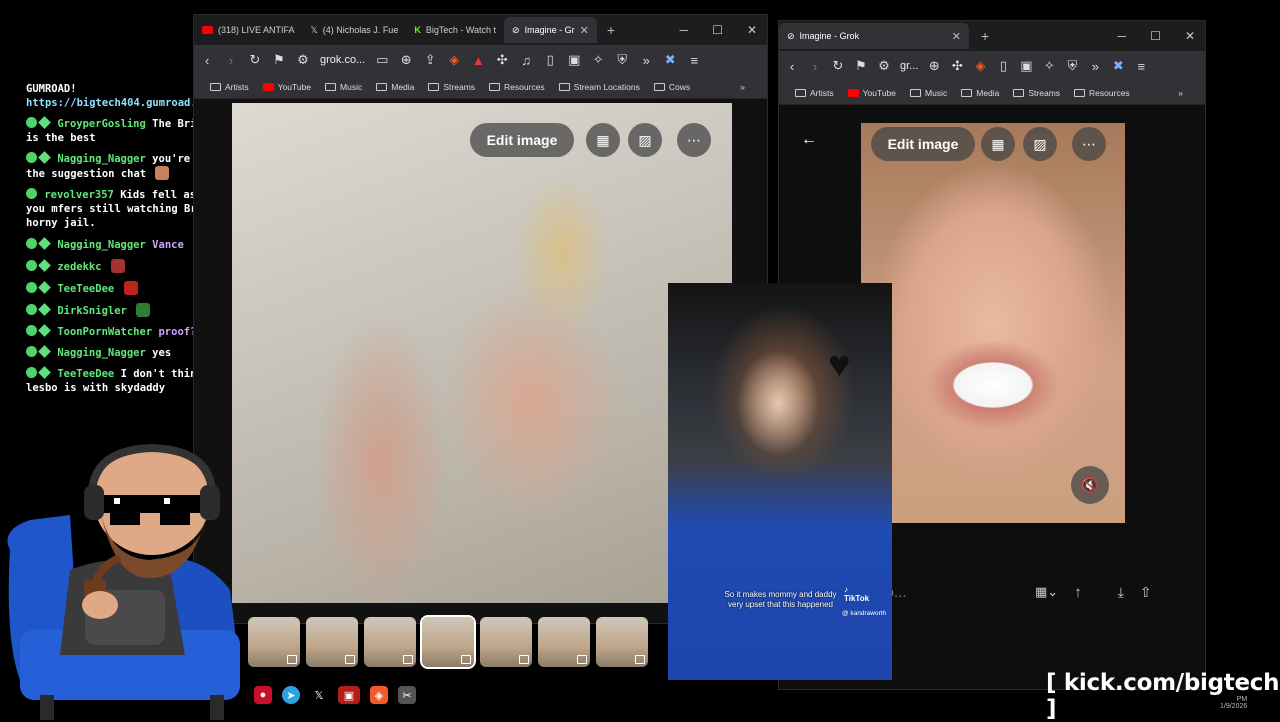  Describe the element at coordinates (319, 695) in the screenshot. I see `x-icon: 𝕏` at that location.